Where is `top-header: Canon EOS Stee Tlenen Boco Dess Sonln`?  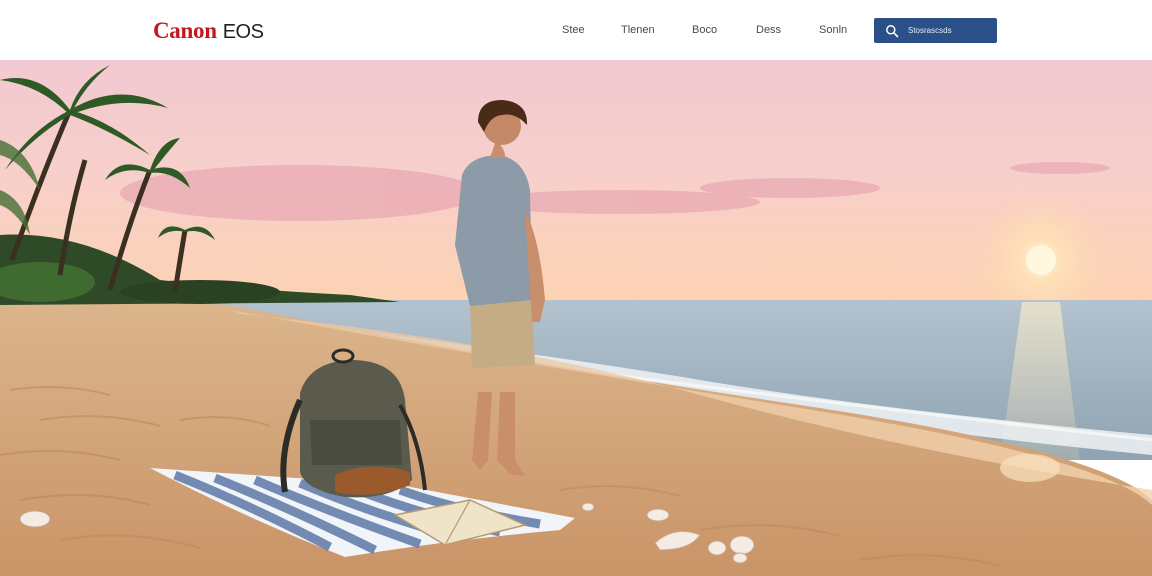
top-header: Canon EOS Stee Tlenen Boco Dess Sonln is located at coordinates (576, 30).